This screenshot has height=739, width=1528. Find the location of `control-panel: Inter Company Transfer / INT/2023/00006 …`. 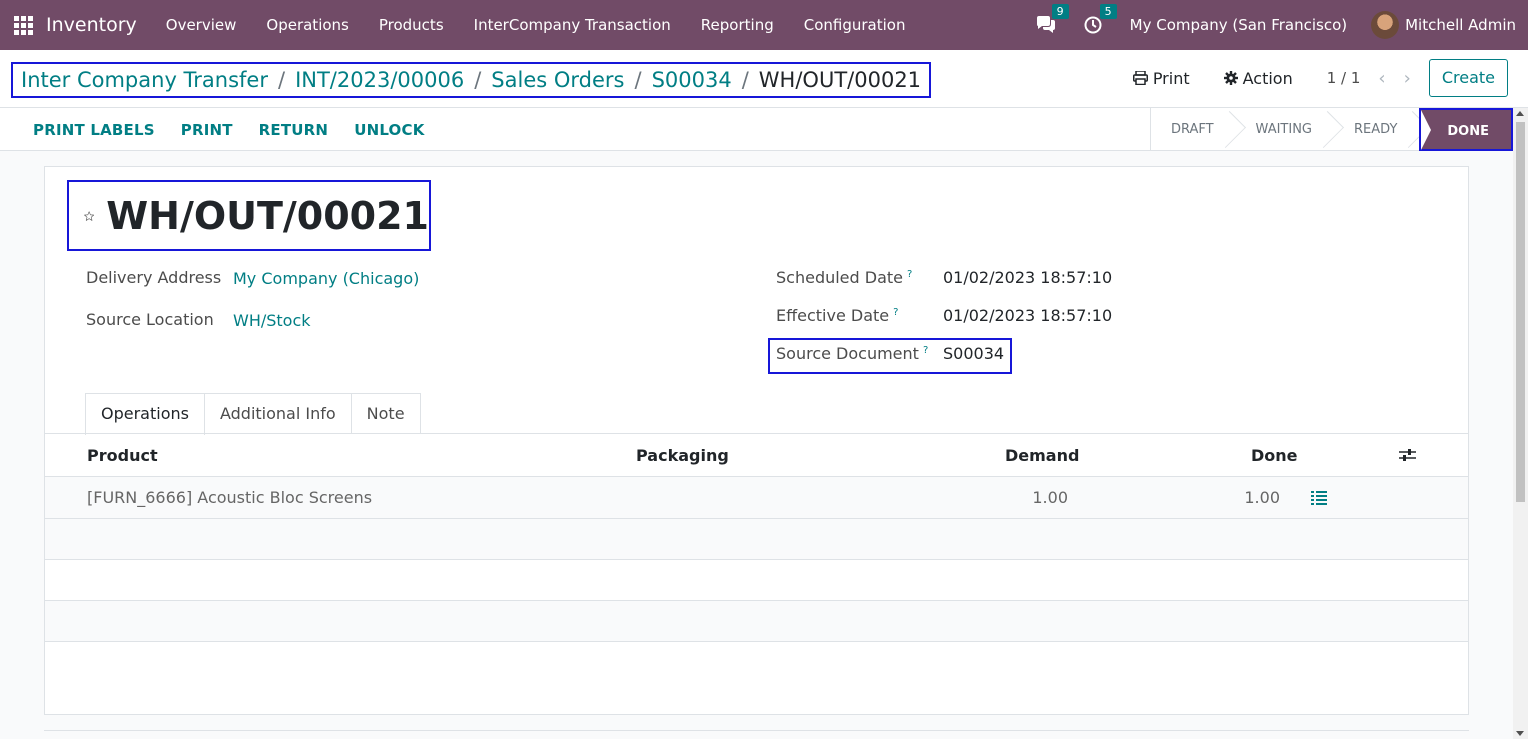

control-panel: Inter Company Transfer / INT/2023/00006 … is located at coordinates (764, 79).